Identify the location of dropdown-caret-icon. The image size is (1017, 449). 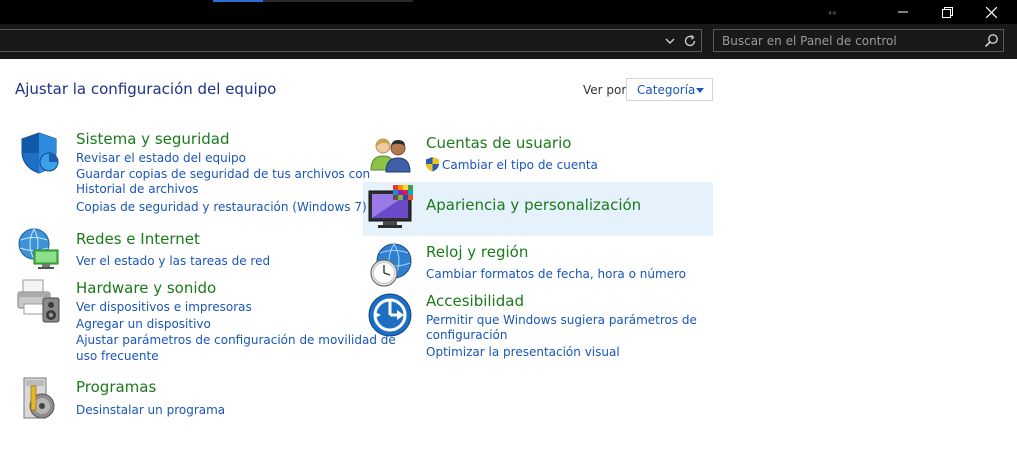
(700, 90).